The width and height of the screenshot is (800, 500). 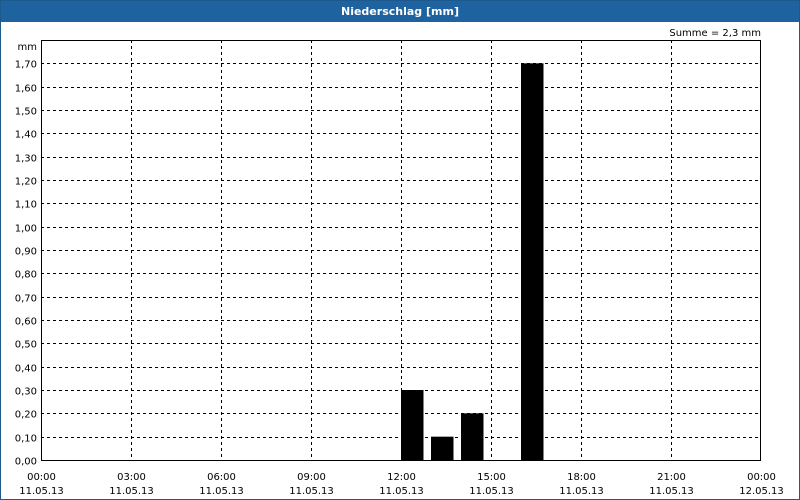 I want to click on y-tick-label: 0,10, so click(x=26, y=439).